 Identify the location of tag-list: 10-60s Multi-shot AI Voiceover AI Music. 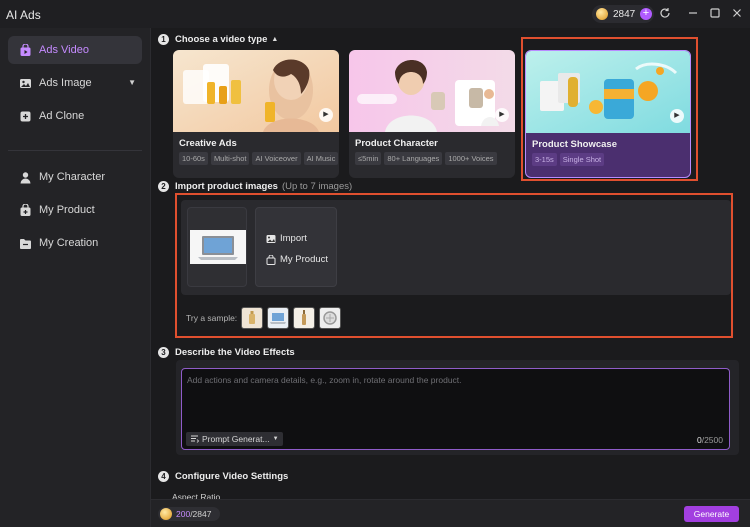
(259, 158).